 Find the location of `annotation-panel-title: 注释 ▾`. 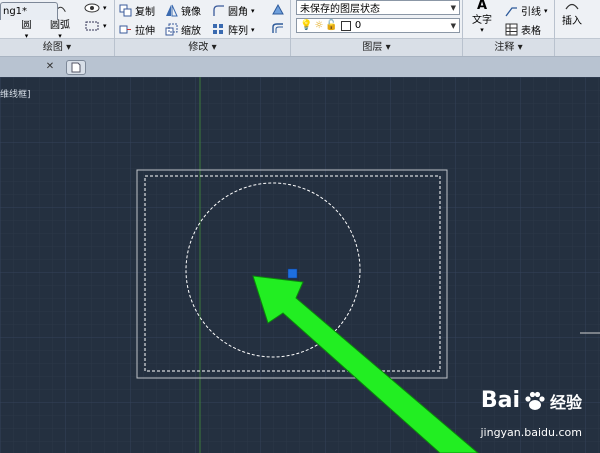

annotation-panel-title: 注释 ▾ is located at coordinates (508, 47).